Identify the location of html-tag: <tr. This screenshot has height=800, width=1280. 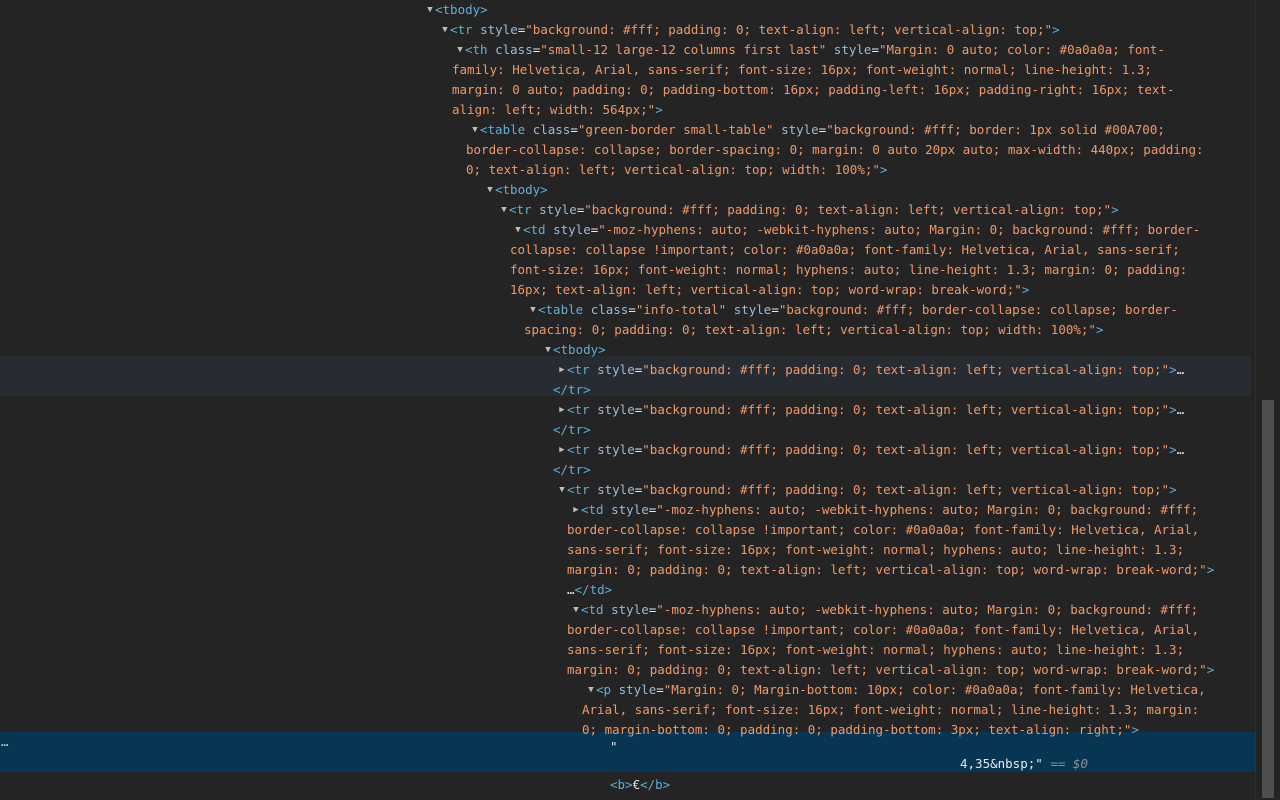
(578, 369).